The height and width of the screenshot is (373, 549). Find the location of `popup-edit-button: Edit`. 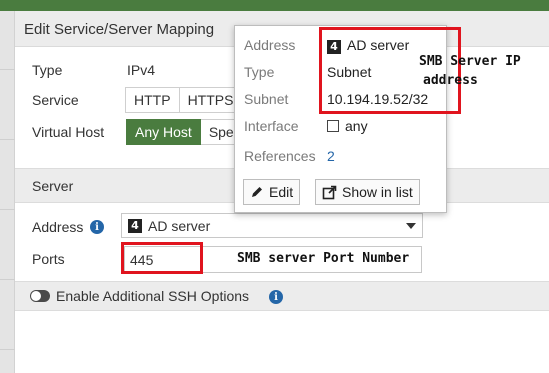

popup-edit-button: Edit is located at coordinates (272, 192).